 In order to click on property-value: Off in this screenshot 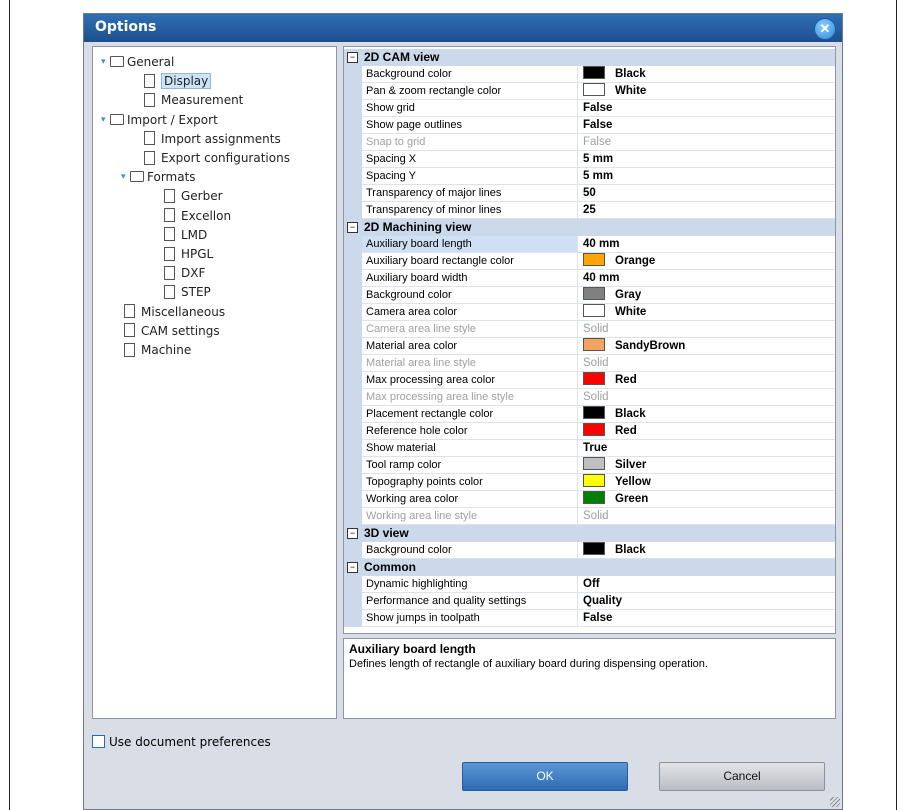, I will do `click(706, 584)`.